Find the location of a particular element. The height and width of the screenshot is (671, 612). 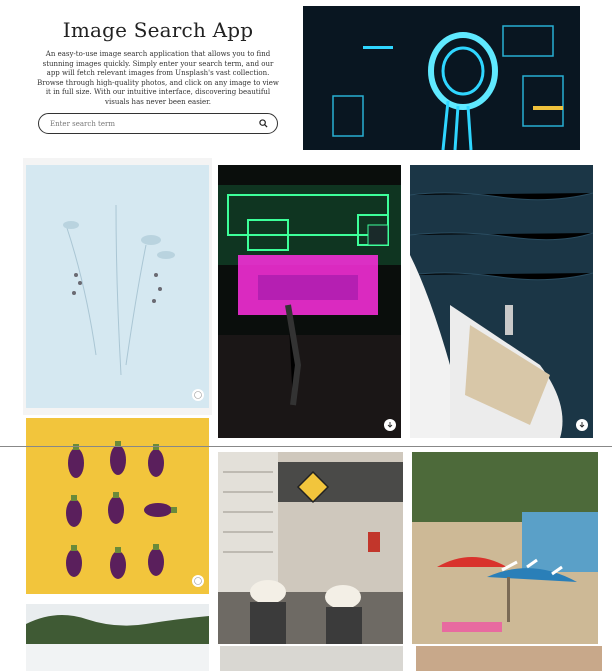

flowers-photo is located at coordinates (117, 286).